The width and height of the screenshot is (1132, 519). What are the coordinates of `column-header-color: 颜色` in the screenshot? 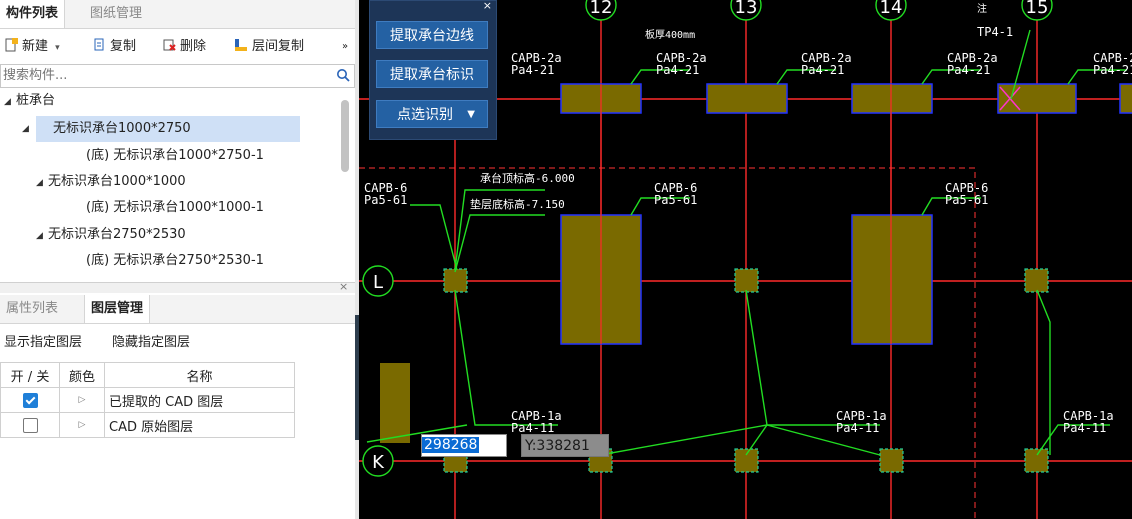 It's located at (82, 375).